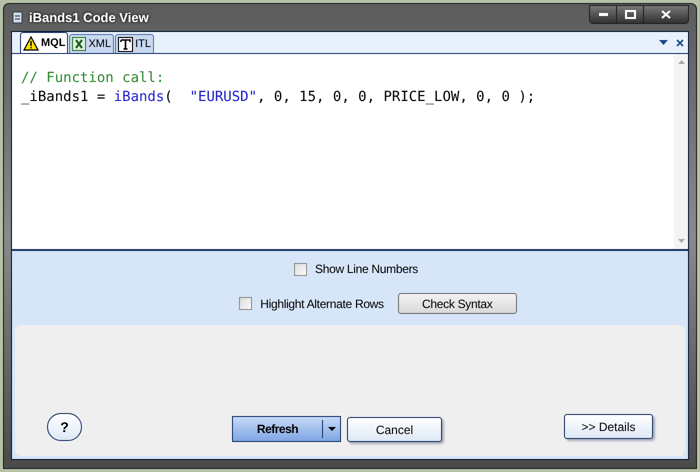  Describe the element at coordinates (31, 43) in the screenshot. I see `warning-icon` at that location.